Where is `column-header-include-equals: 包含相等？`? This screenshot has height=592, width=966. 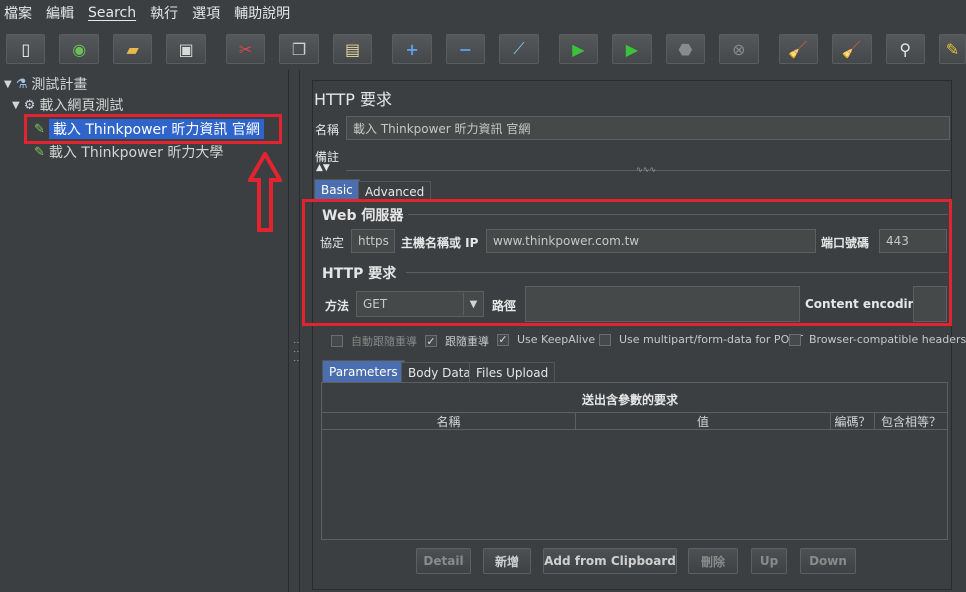 column-header-include-equals: 包含相等？ is located at coordinates (911, 421).